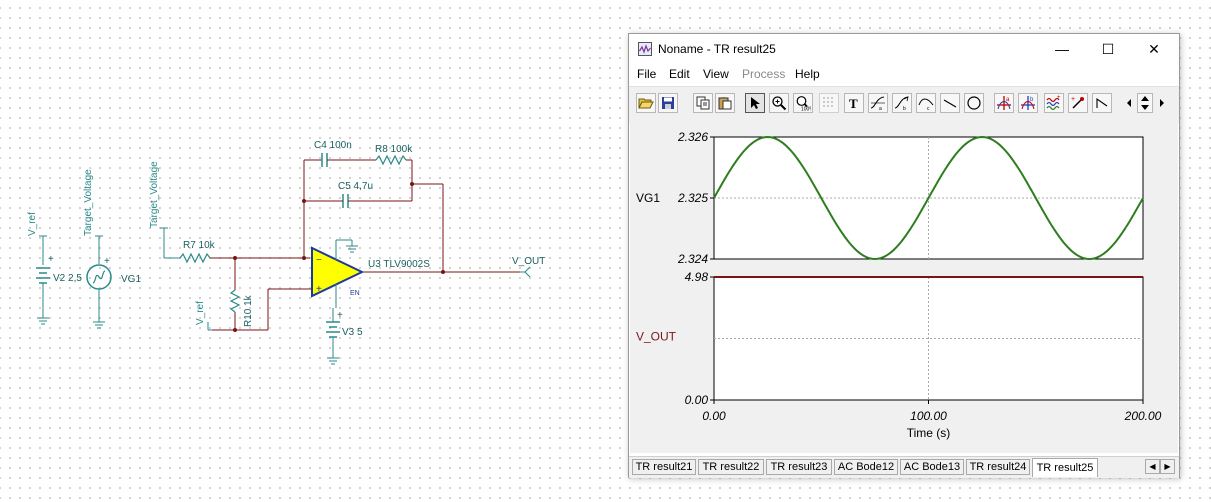 The height and width of the screenshot is (502, 1211). I want to click on c4-label: C4 100n, so click(333, 145).